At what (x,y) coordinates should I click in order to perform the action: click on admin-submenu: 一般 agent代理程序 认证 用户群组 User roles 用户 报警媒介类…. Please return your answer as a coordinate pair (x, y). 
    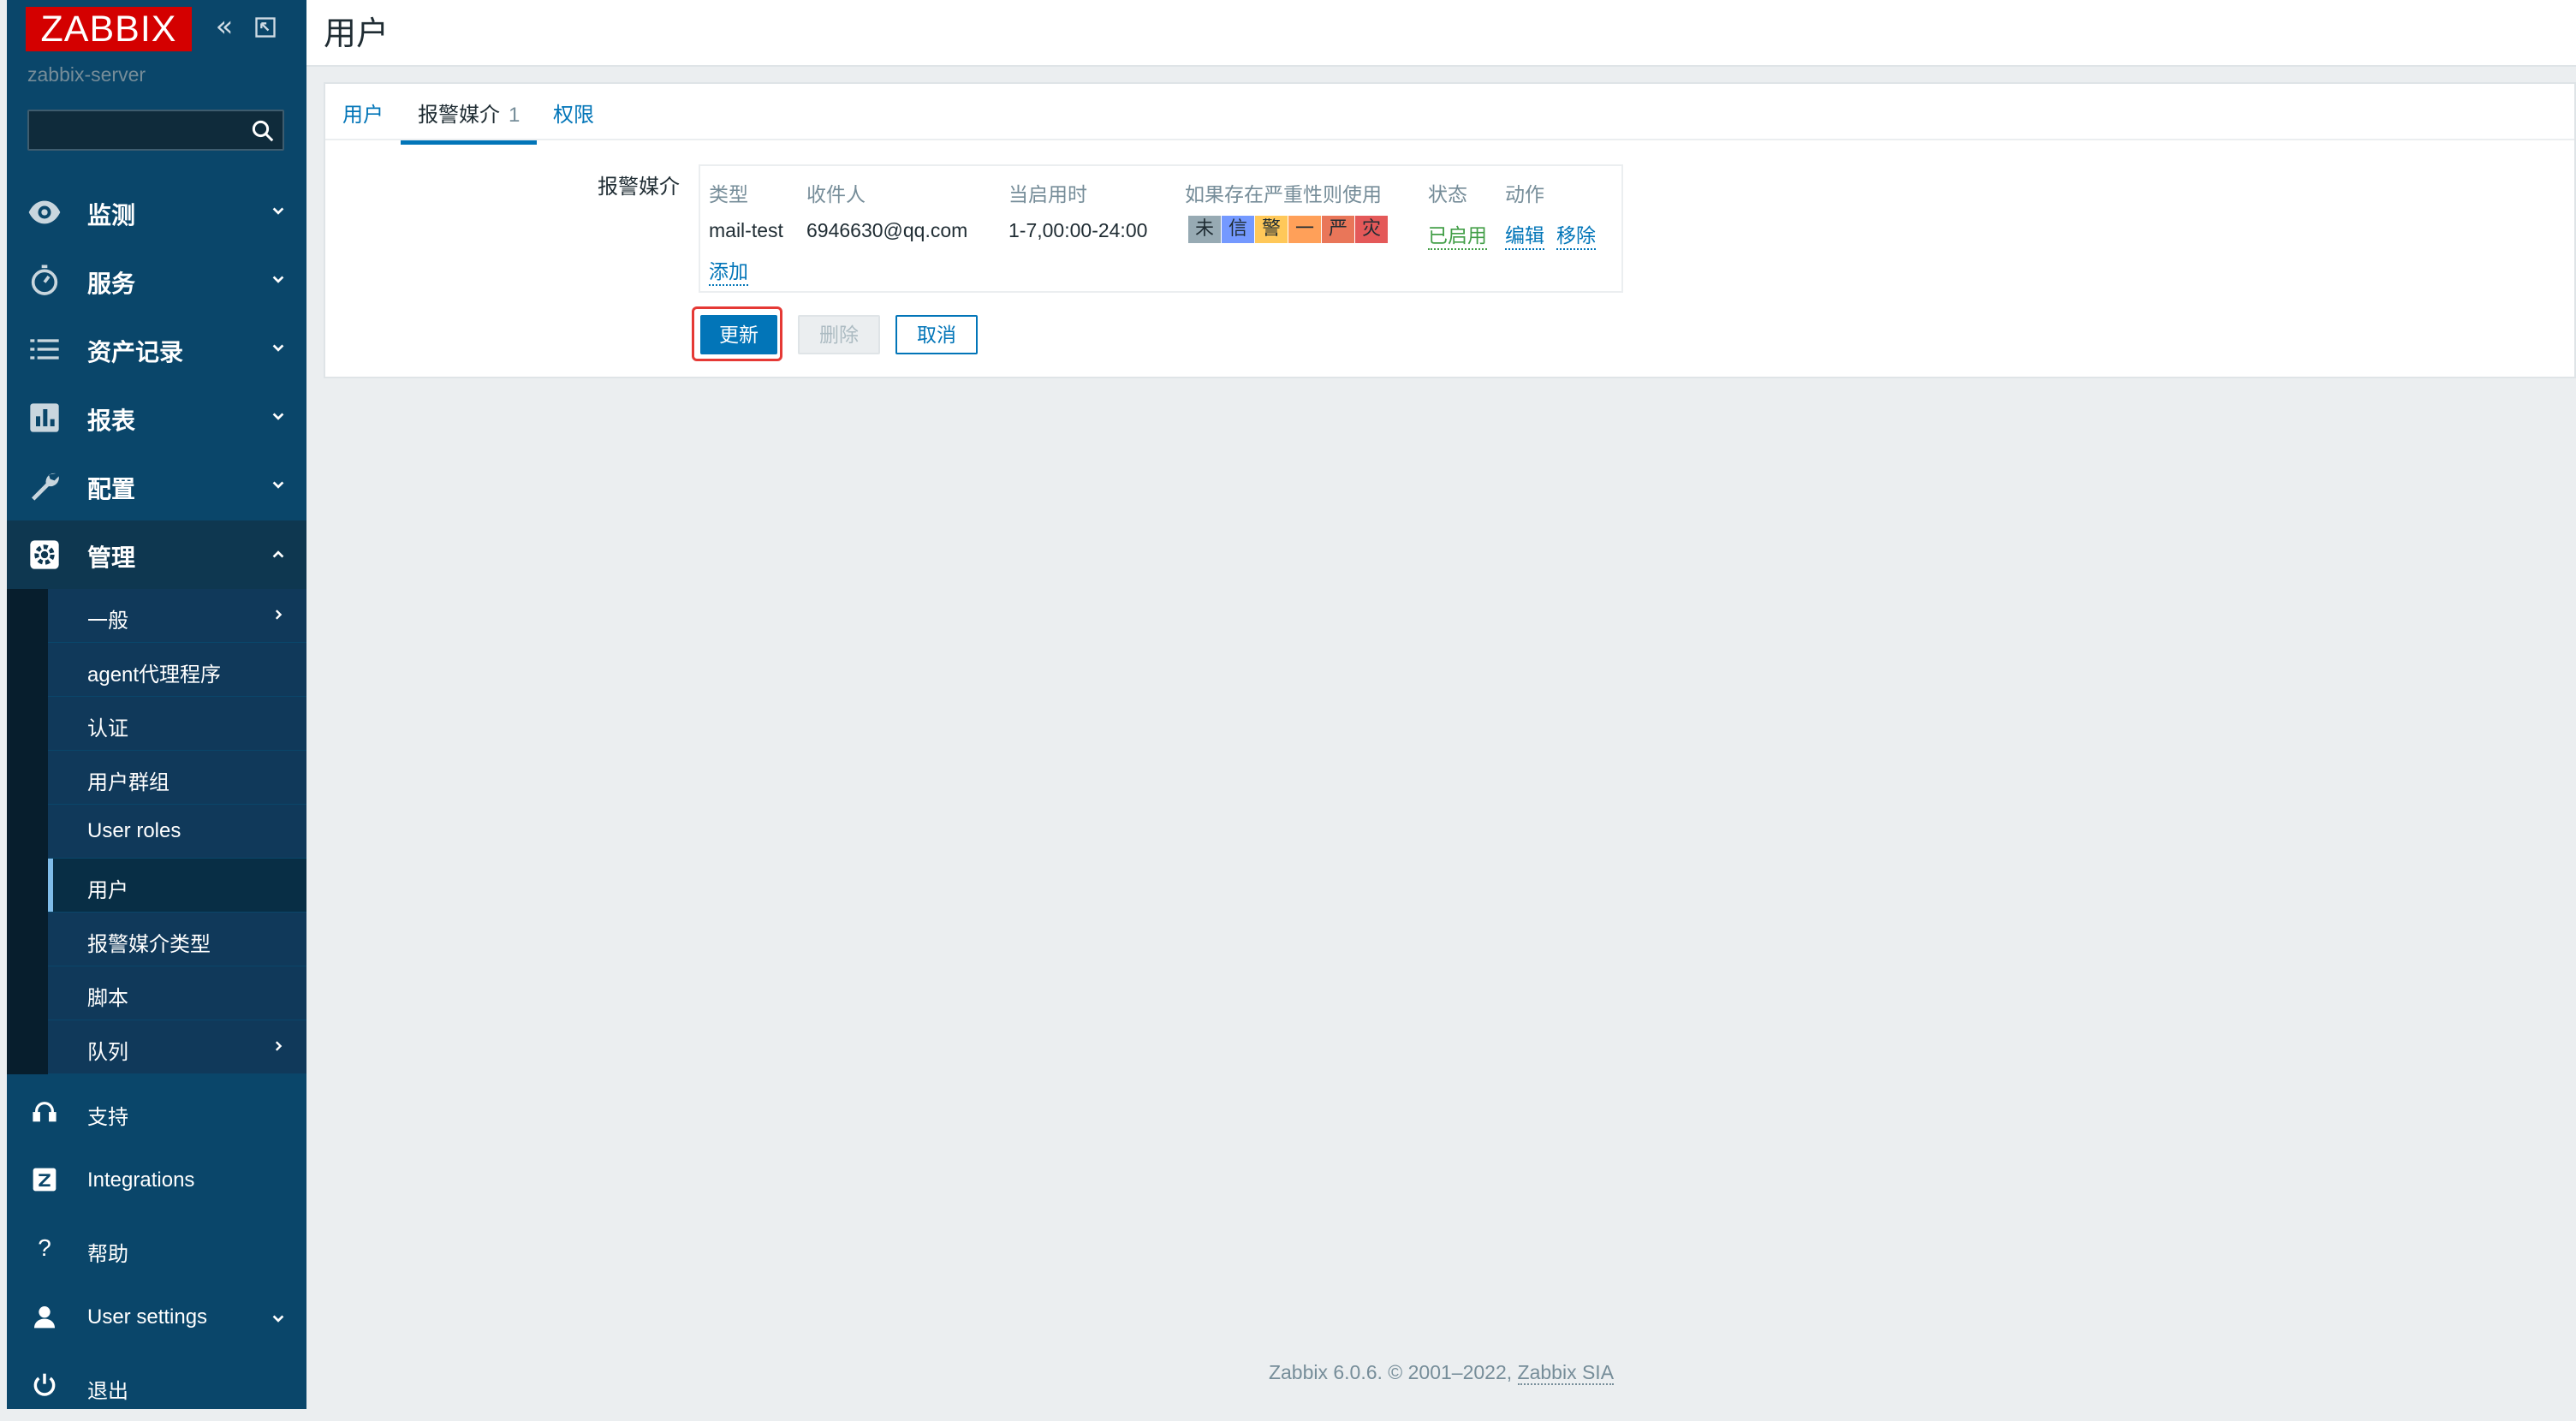
    Looking at the image, I should click on (156, 832).